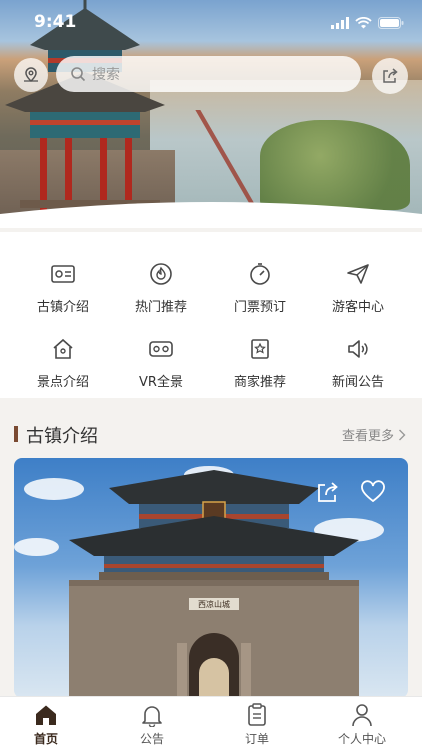  What do you see at coordinates (358, 287) in the screenshot?
I see `grid-item-visitor-center: 游客中心` at bounding box center [358, 287].